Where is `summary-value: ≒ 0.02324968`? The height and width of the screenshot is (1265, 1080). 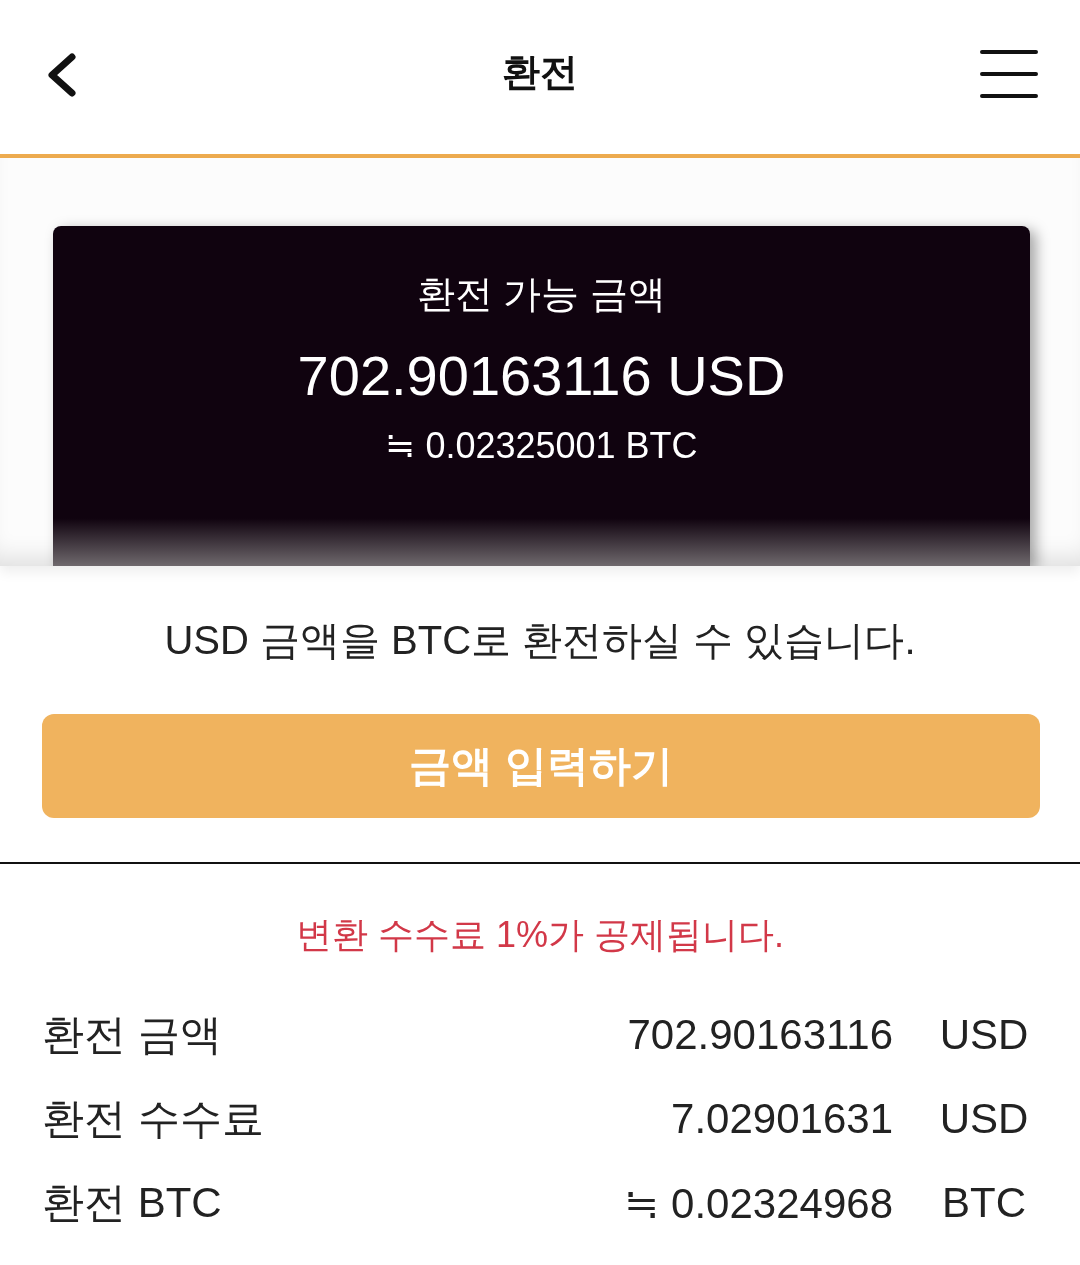
summary-value: ≒ 0.02324968 is located at coordinates (758, 1203).